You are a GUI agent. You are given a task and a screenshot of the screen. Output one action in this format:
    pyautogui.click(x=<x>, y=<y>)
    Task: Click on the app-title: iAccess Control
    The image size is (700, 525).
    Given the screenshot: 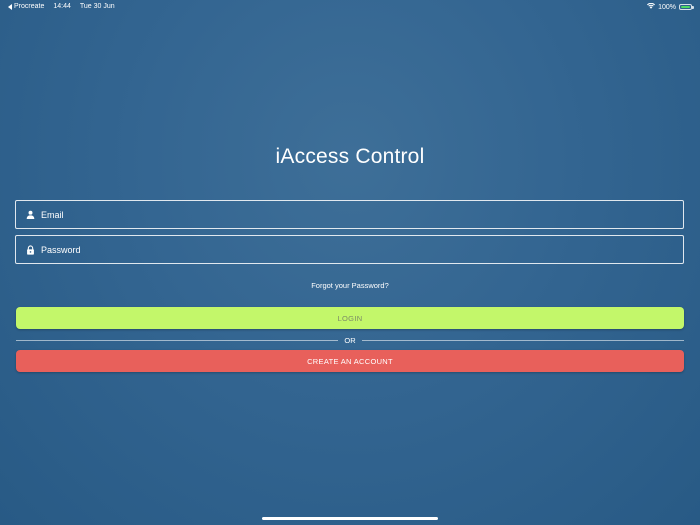 What is the action you would take?
    pyautogui.click(x=350, y=156)
    